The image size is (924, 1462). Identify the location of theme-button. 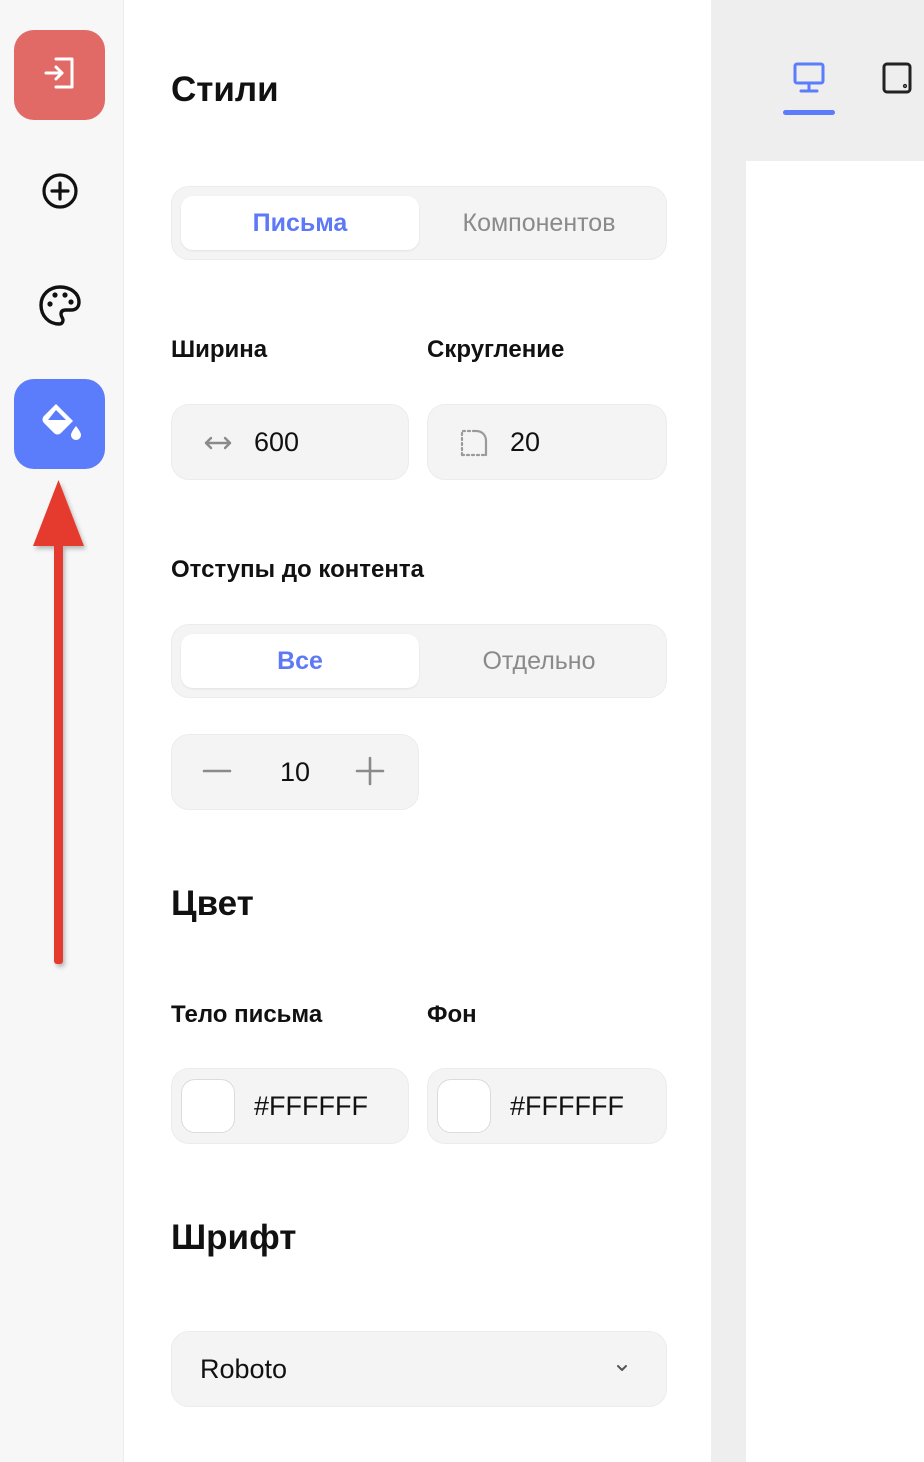
(59, 308).